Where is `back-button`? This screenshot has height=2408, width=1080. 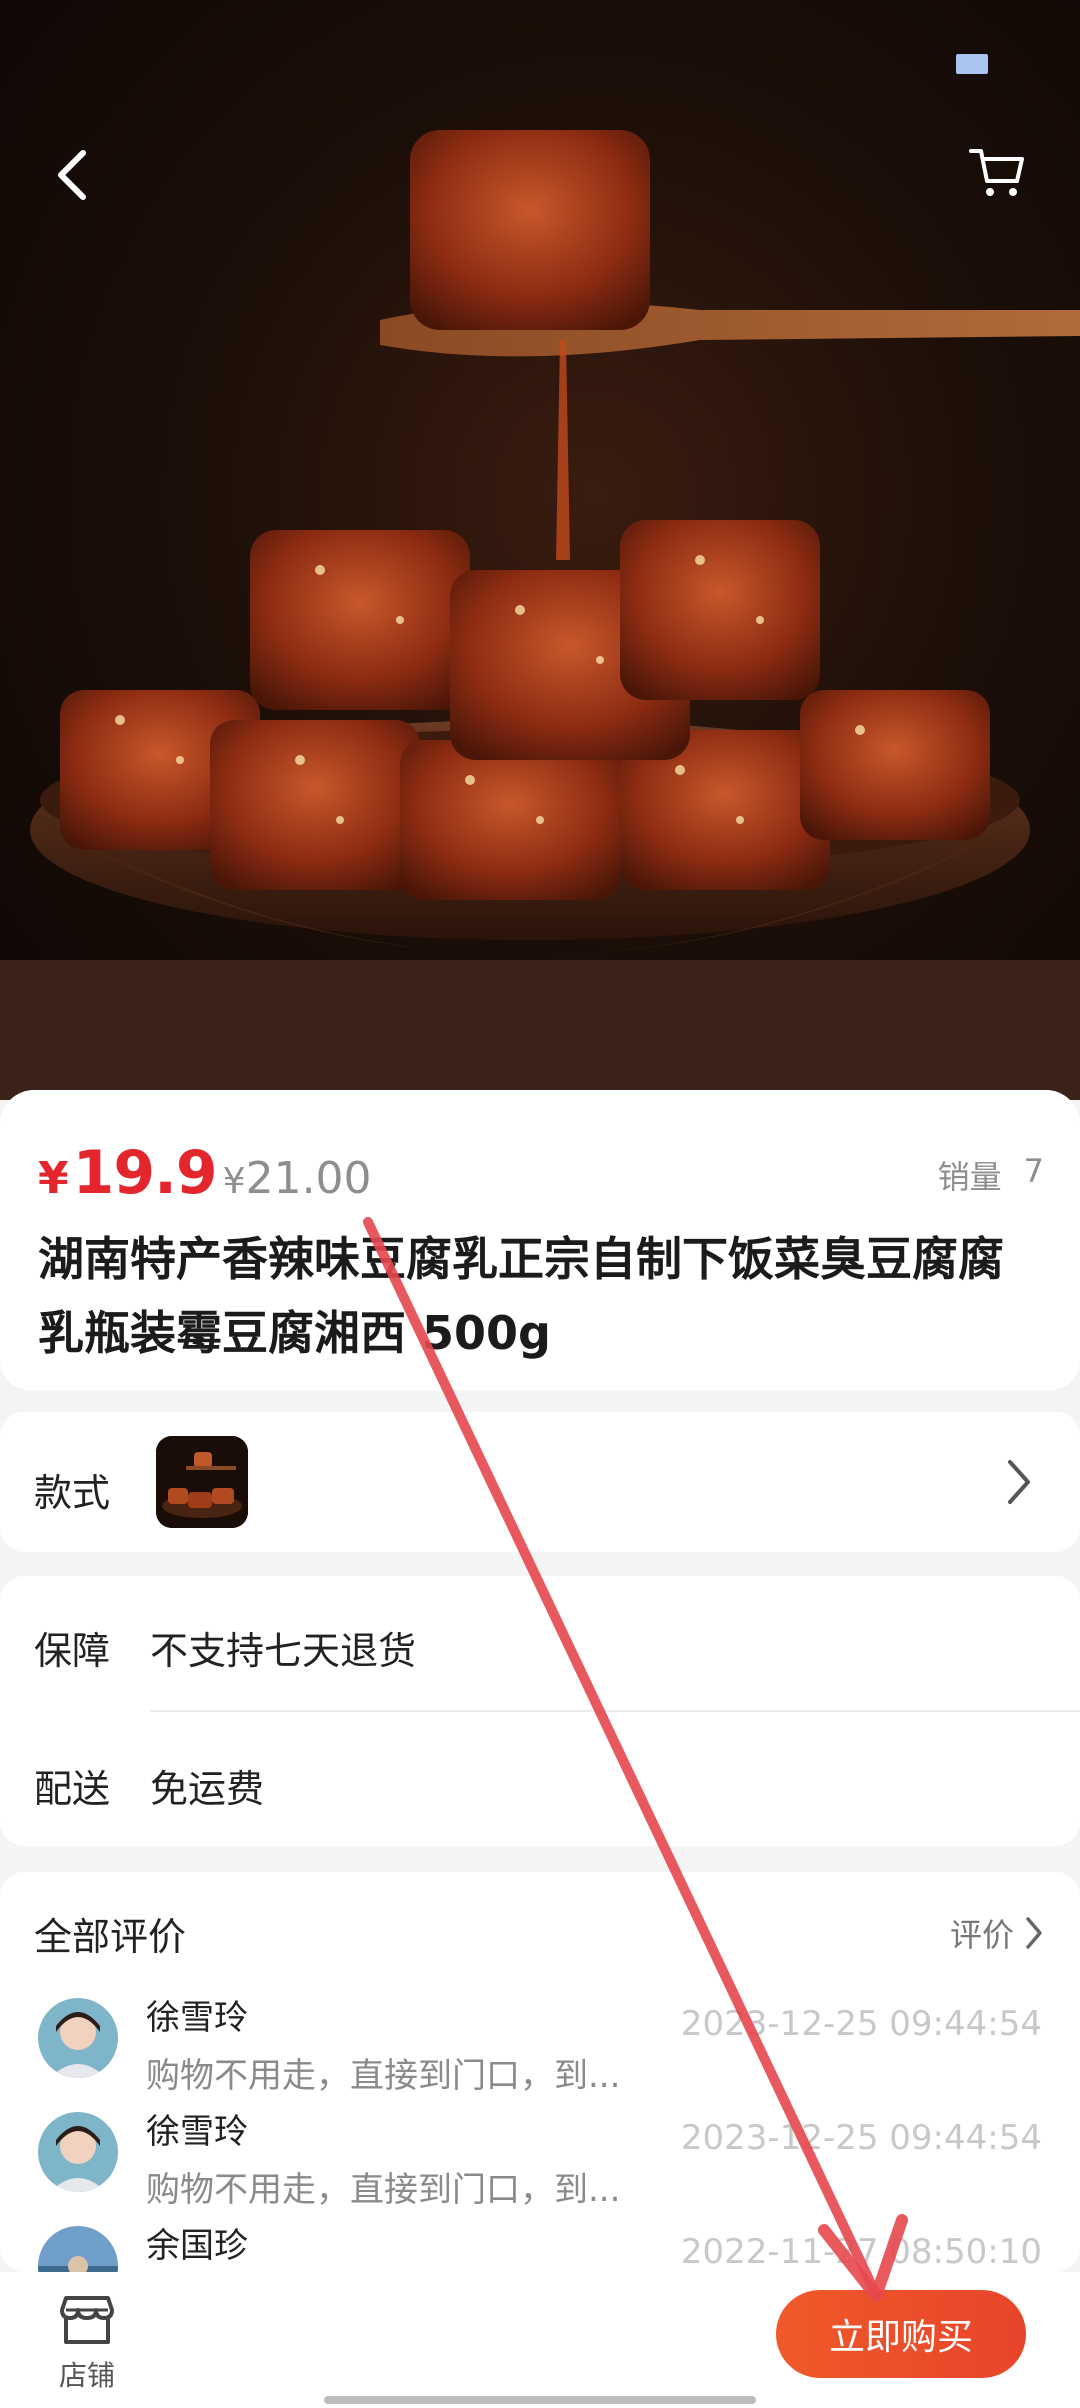
back-button is located at coordinates (73, 175).